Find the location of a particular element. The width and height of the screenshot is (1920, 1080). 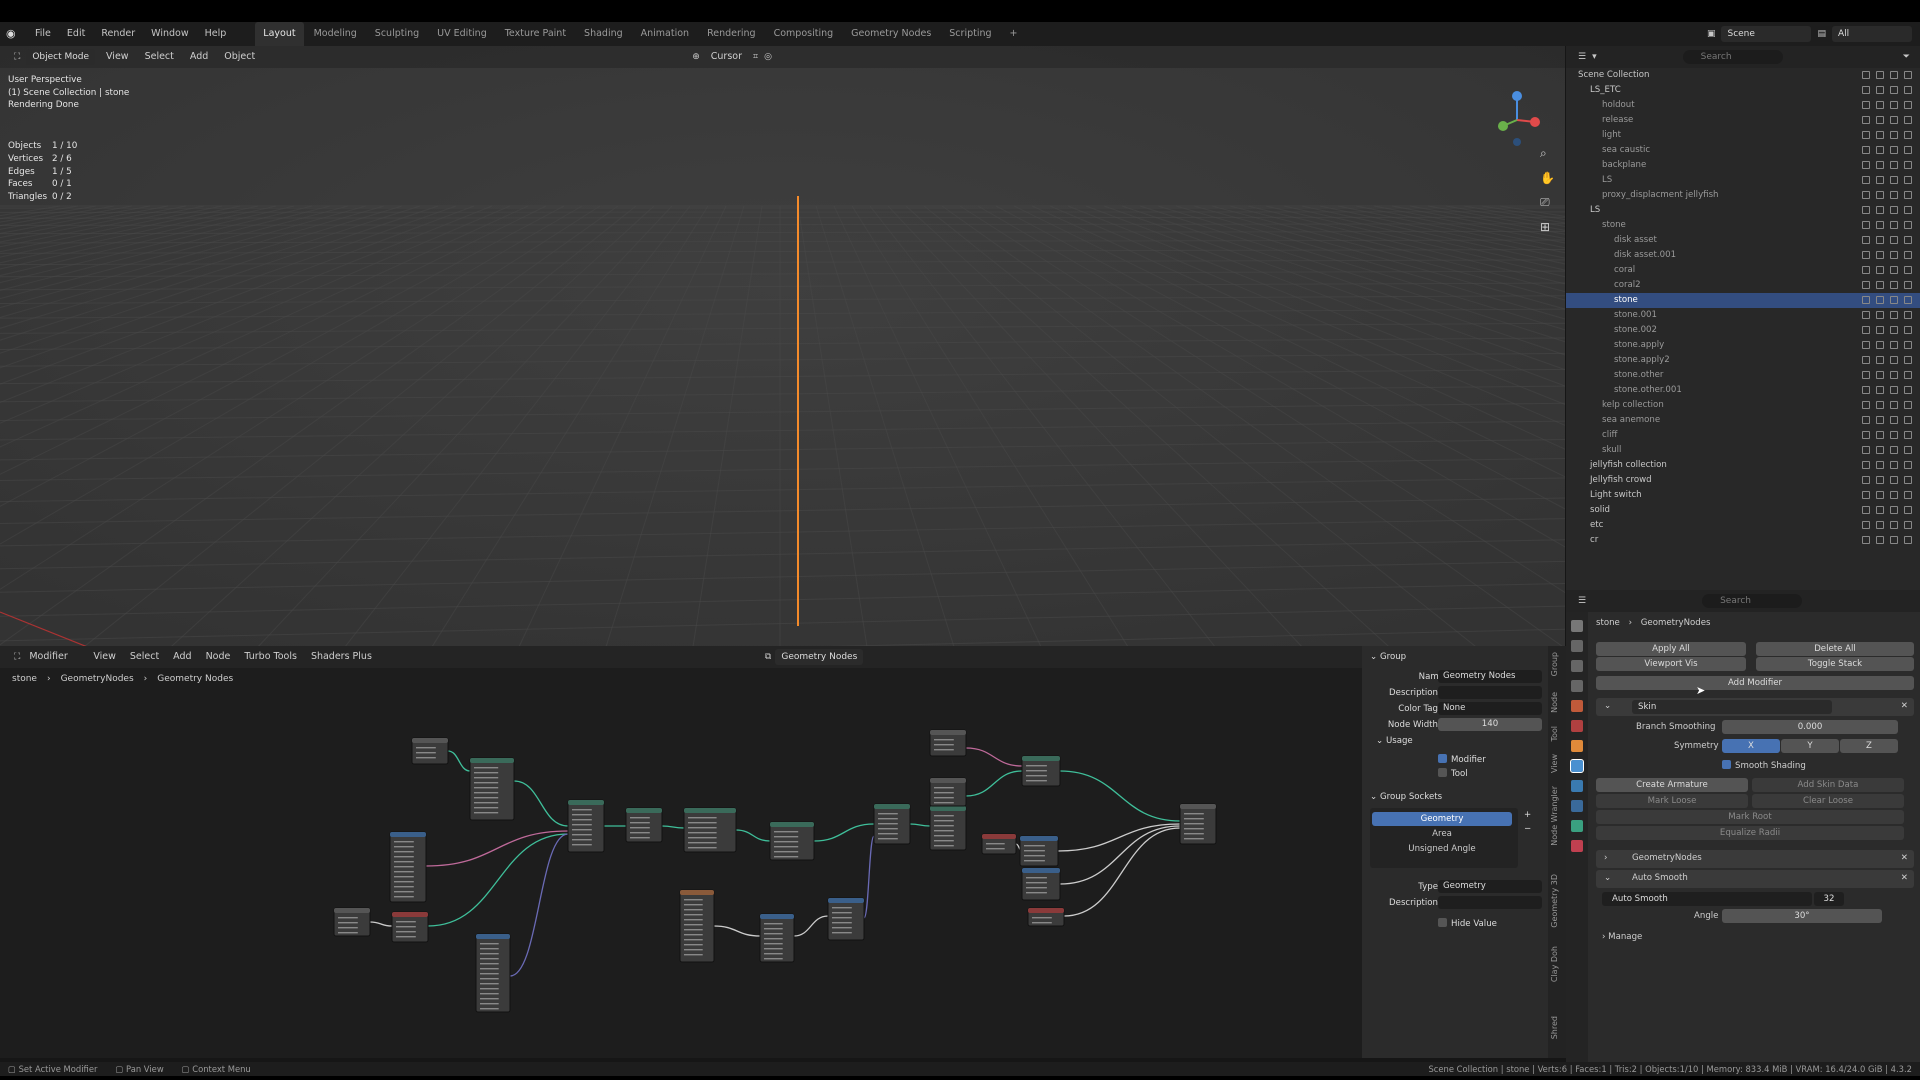

properties-editor-icon: ☰ is located at coordinates (1582, 601).